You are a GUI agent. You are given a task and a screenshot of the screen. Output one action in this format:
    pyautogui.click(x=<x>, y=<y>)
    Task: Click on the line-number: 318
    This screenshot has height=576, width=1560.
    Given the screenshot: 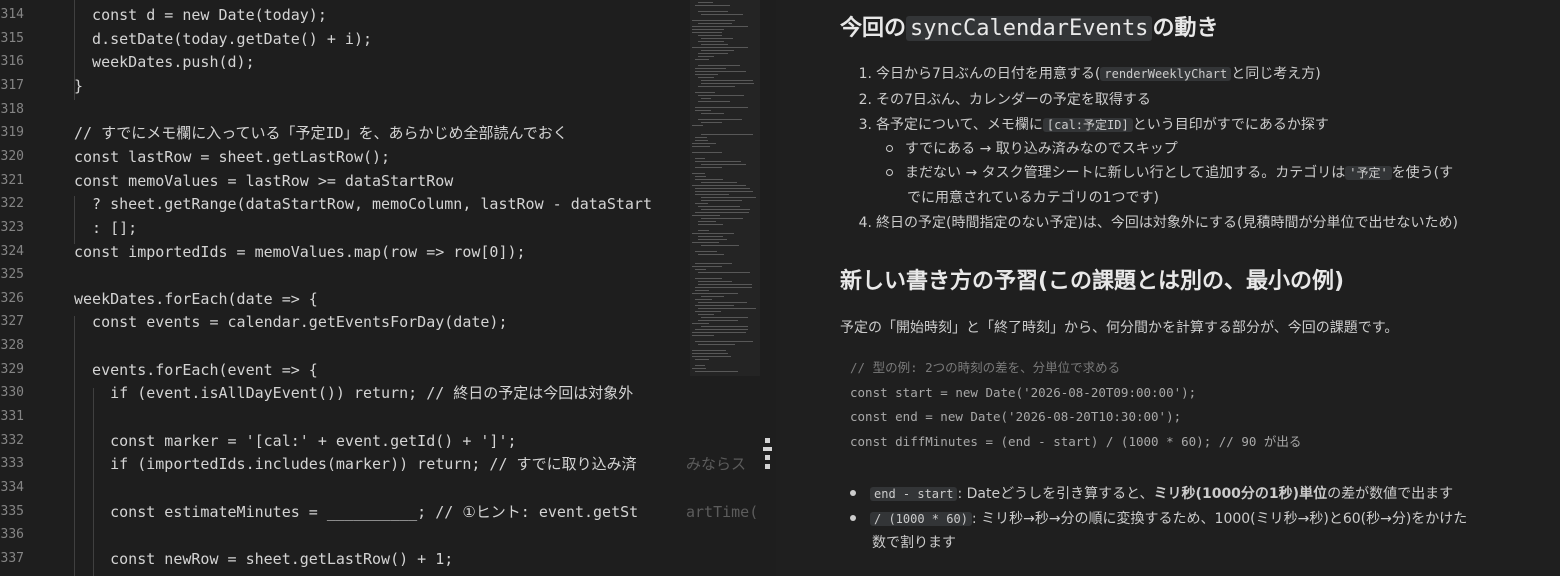 What is the action you would take?
    pyautogui.click(x=12, y=109)
    